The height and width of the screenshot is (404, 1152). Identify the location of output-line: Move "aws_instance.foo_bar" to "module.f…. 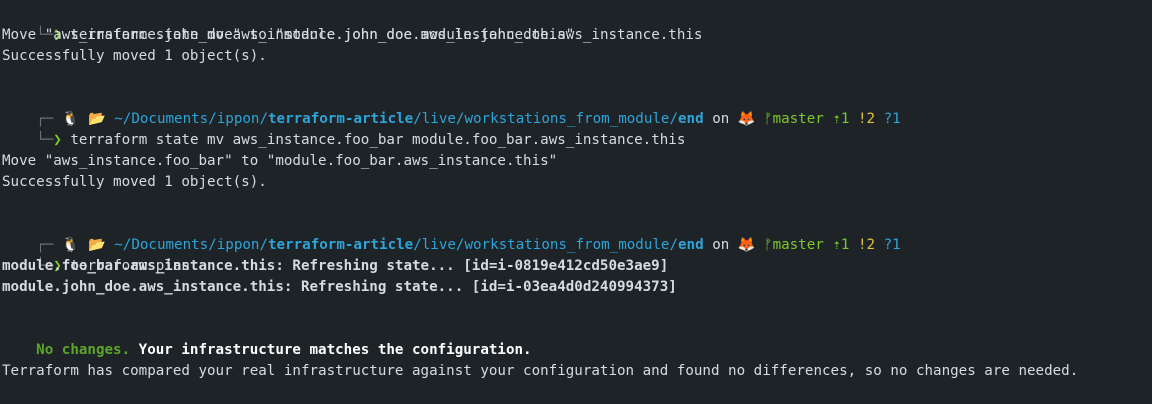
(280, 161).